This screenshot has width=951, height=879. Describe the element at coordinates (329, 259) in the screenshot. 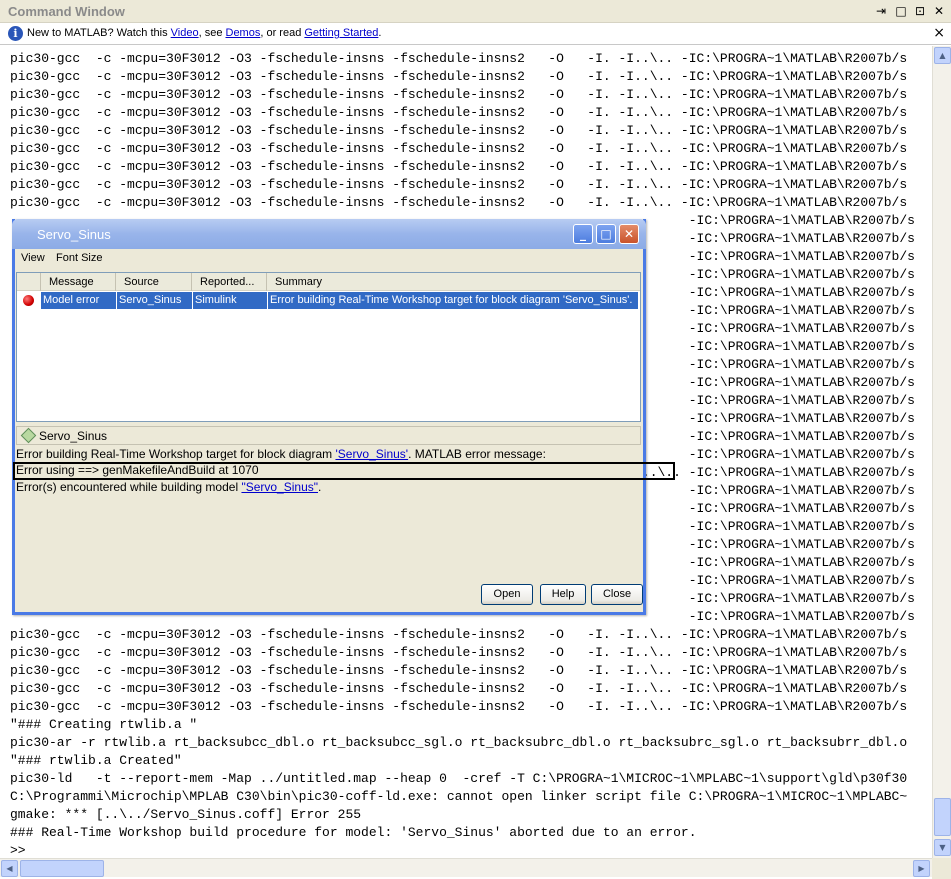

I see `dialog-menubar: View Font Size` at that location.